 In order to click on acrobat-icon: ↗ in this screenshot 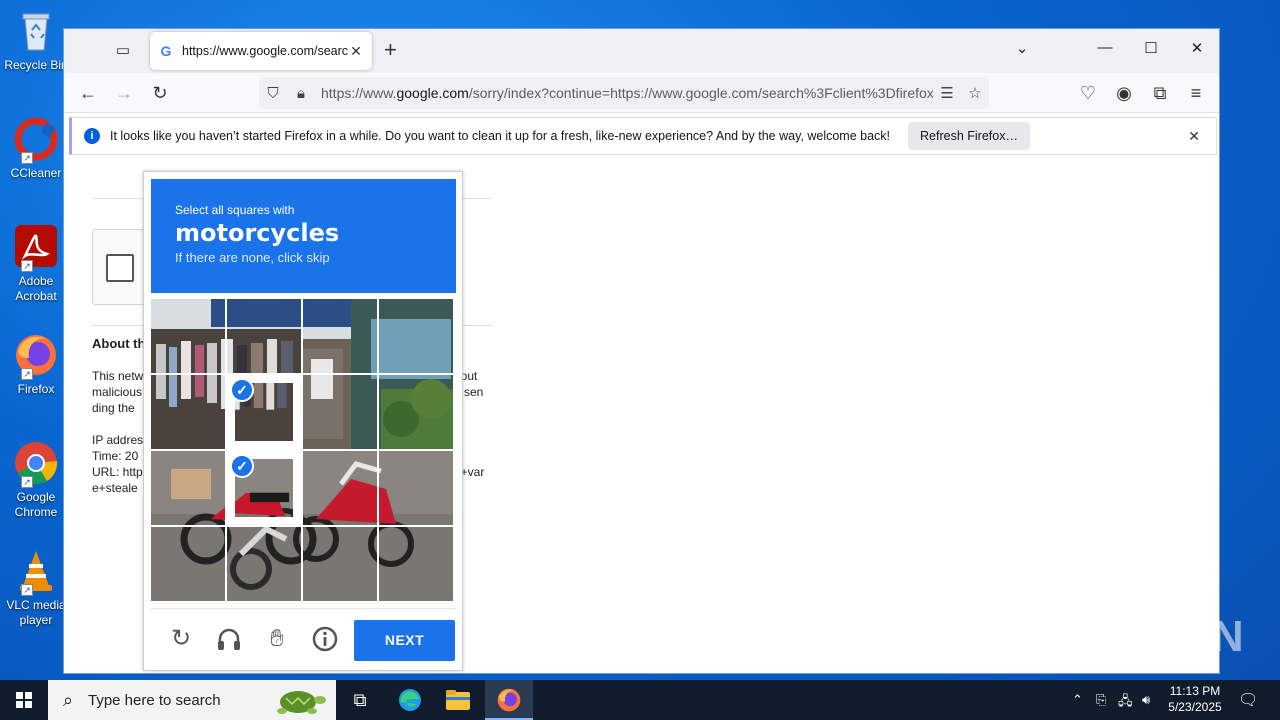, I will do `click(36, 248)`.